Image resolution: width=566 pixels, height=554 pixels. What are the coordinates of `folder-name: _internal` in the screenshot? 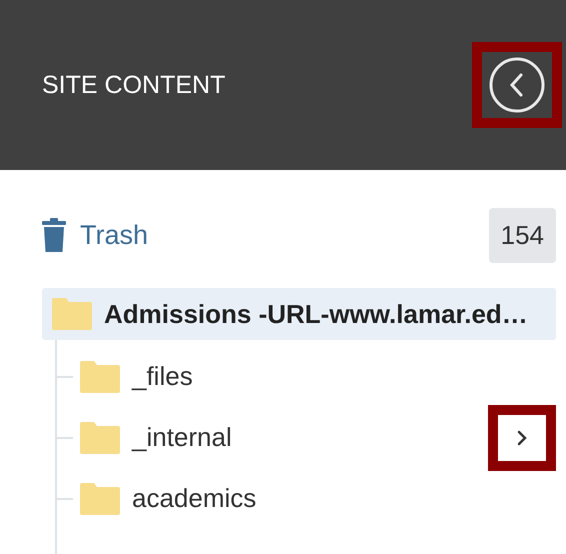 It's located at (310, 437).